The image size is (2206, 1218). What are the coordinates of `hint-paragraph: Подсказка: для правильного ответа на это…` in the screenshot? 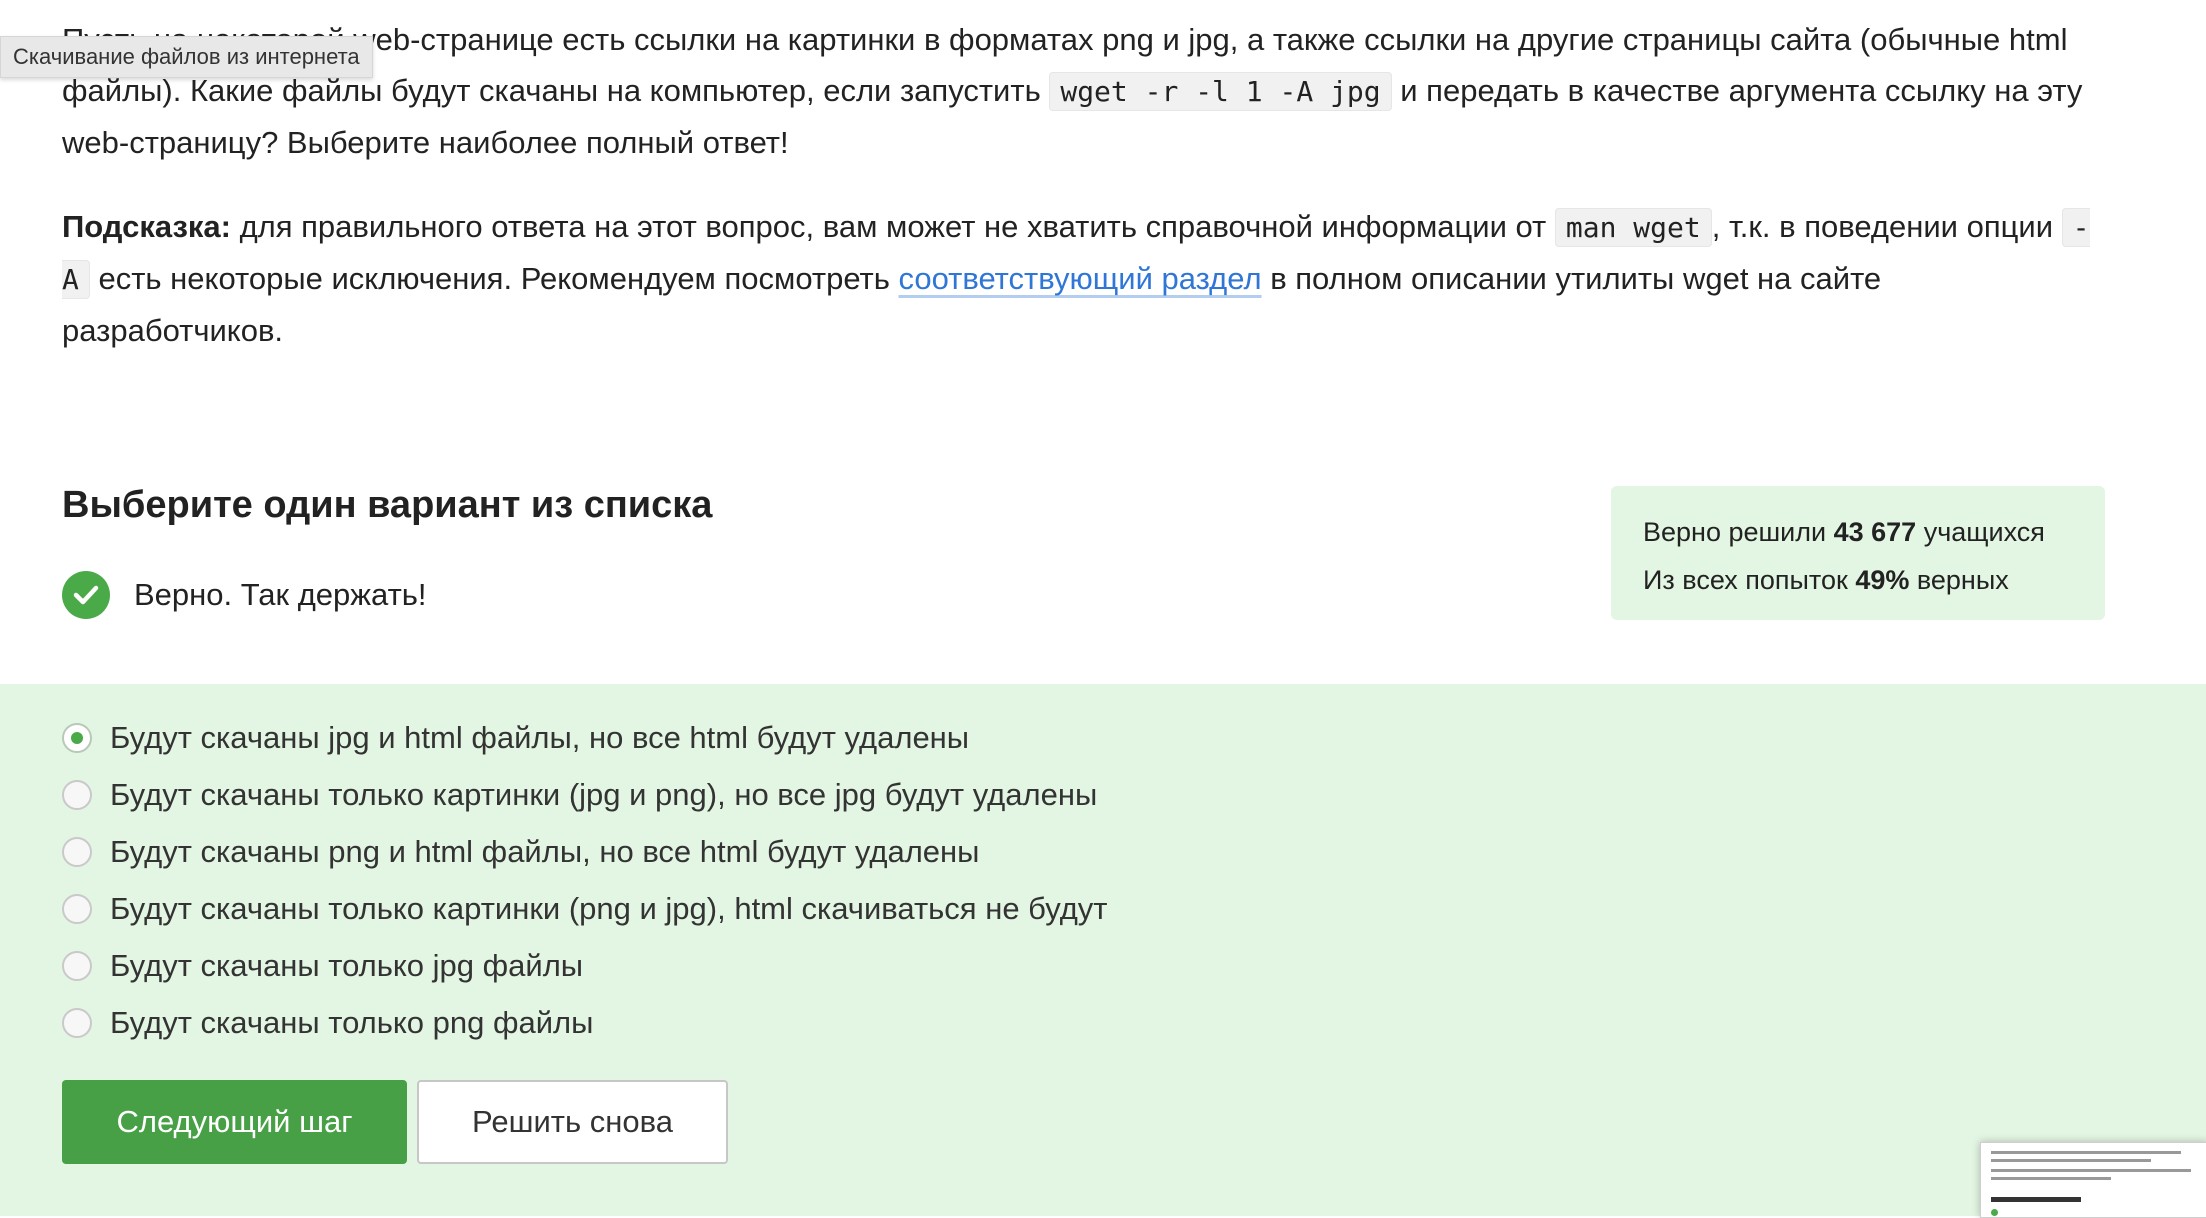 It's located at (1082, 278).